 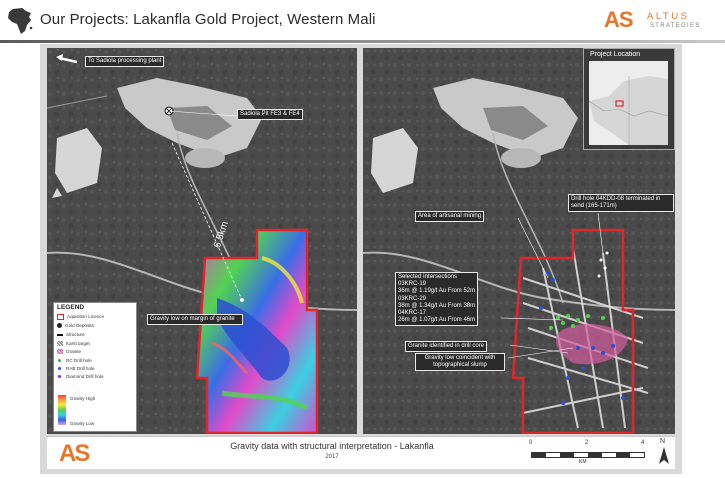 I want to click on scale-bar-graphic, so click(x=588, y=455).